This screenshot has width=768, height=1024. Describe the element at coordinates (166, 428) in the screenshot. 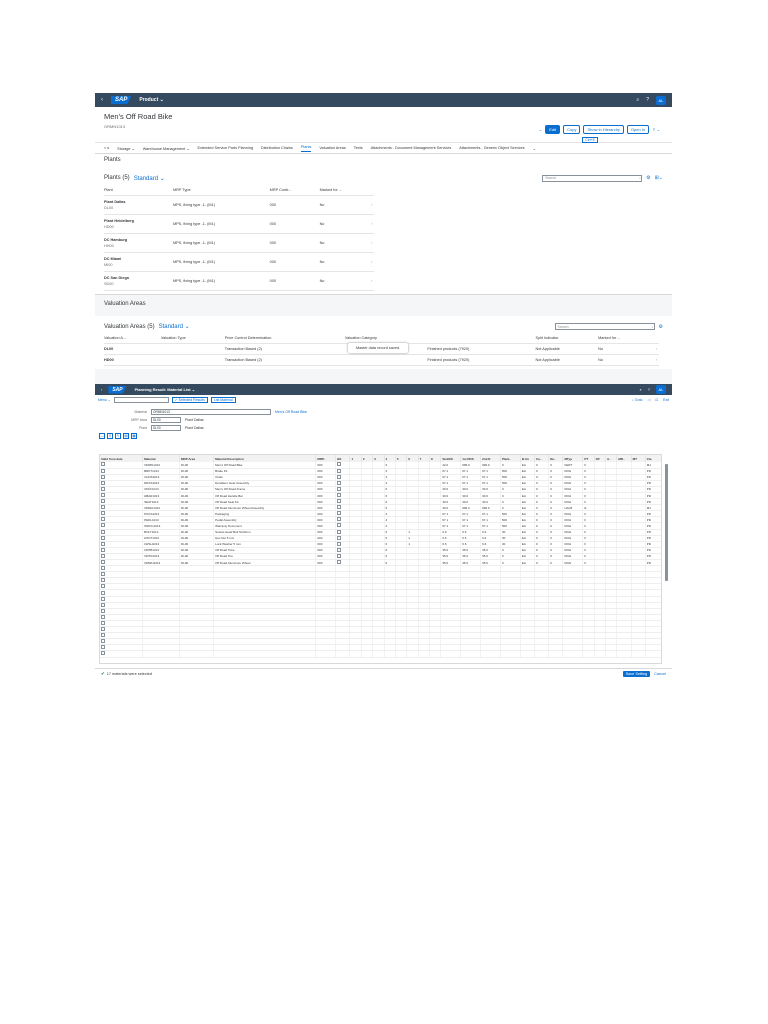

I see `plant-field: DL00` at that location.